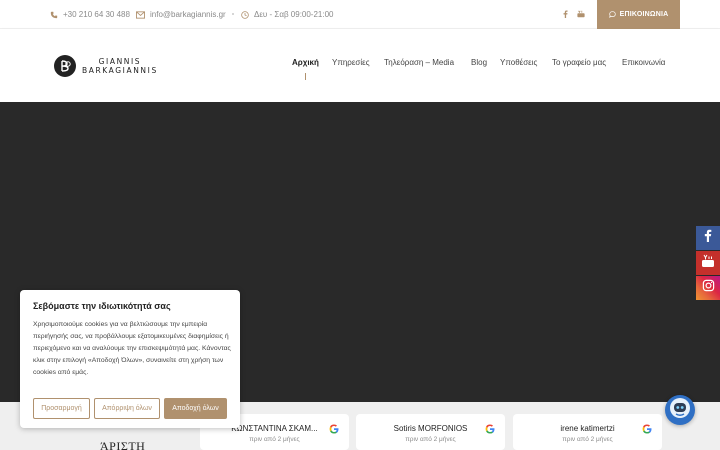 The image size is (720, 450). Describe the element at coordinates (294, 14) in the screenshot. I see `hours-text: Δευ - Σαβ 09:00-21:00` at that location.